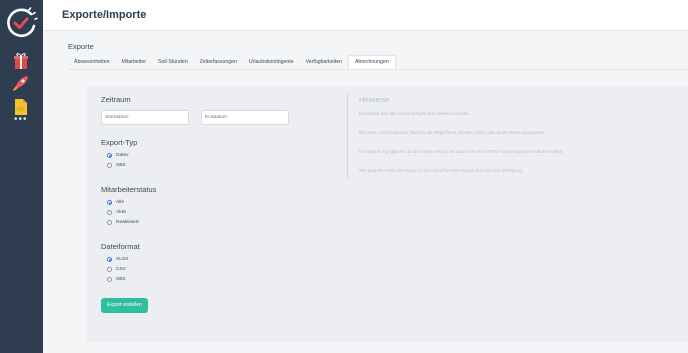 The image size is (688, 353). I want to click on tab-zeiterfassungen: Zeiterfassungen, so click(218, 62).